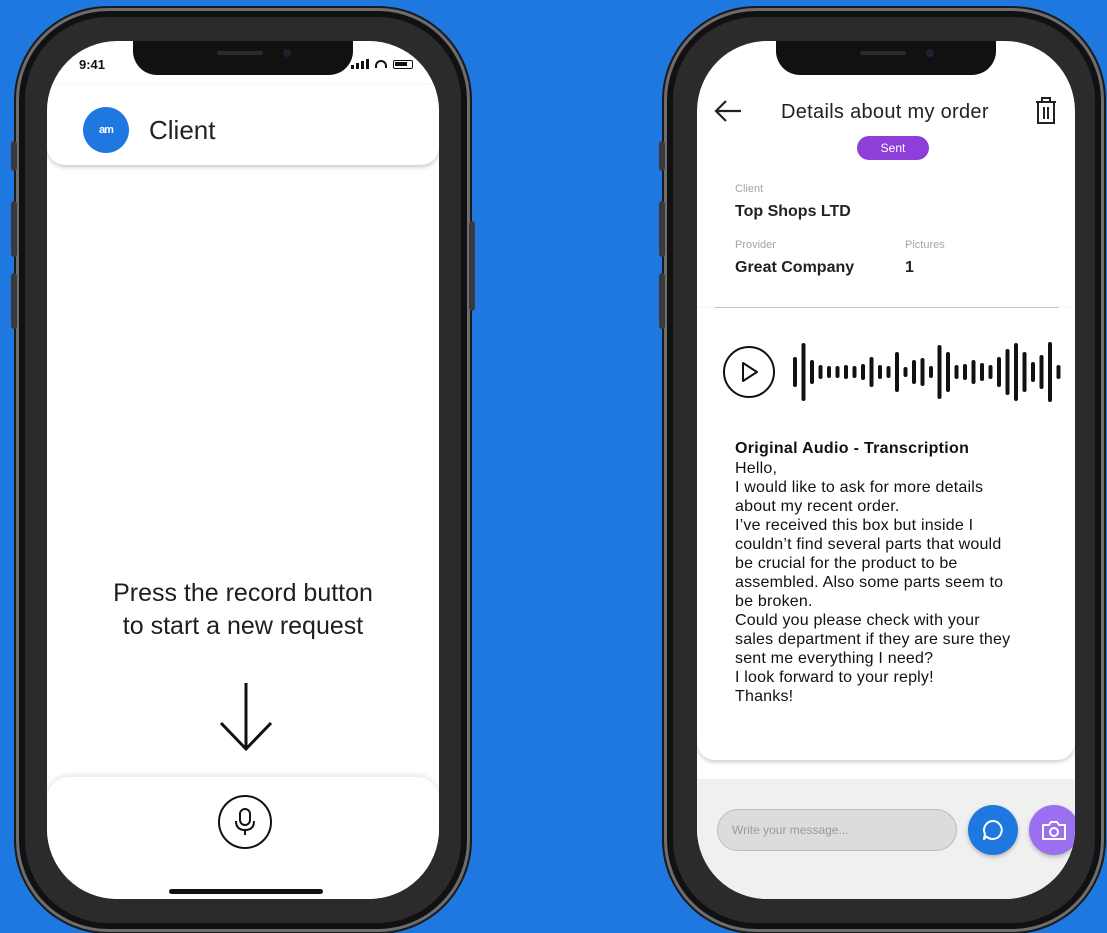 Image resolution: width=1107 pixels, height=933 pixels. Describe the element at coordinates (243, 593) in the screenshot. I see `prompt-line: Press the record button` at that location.